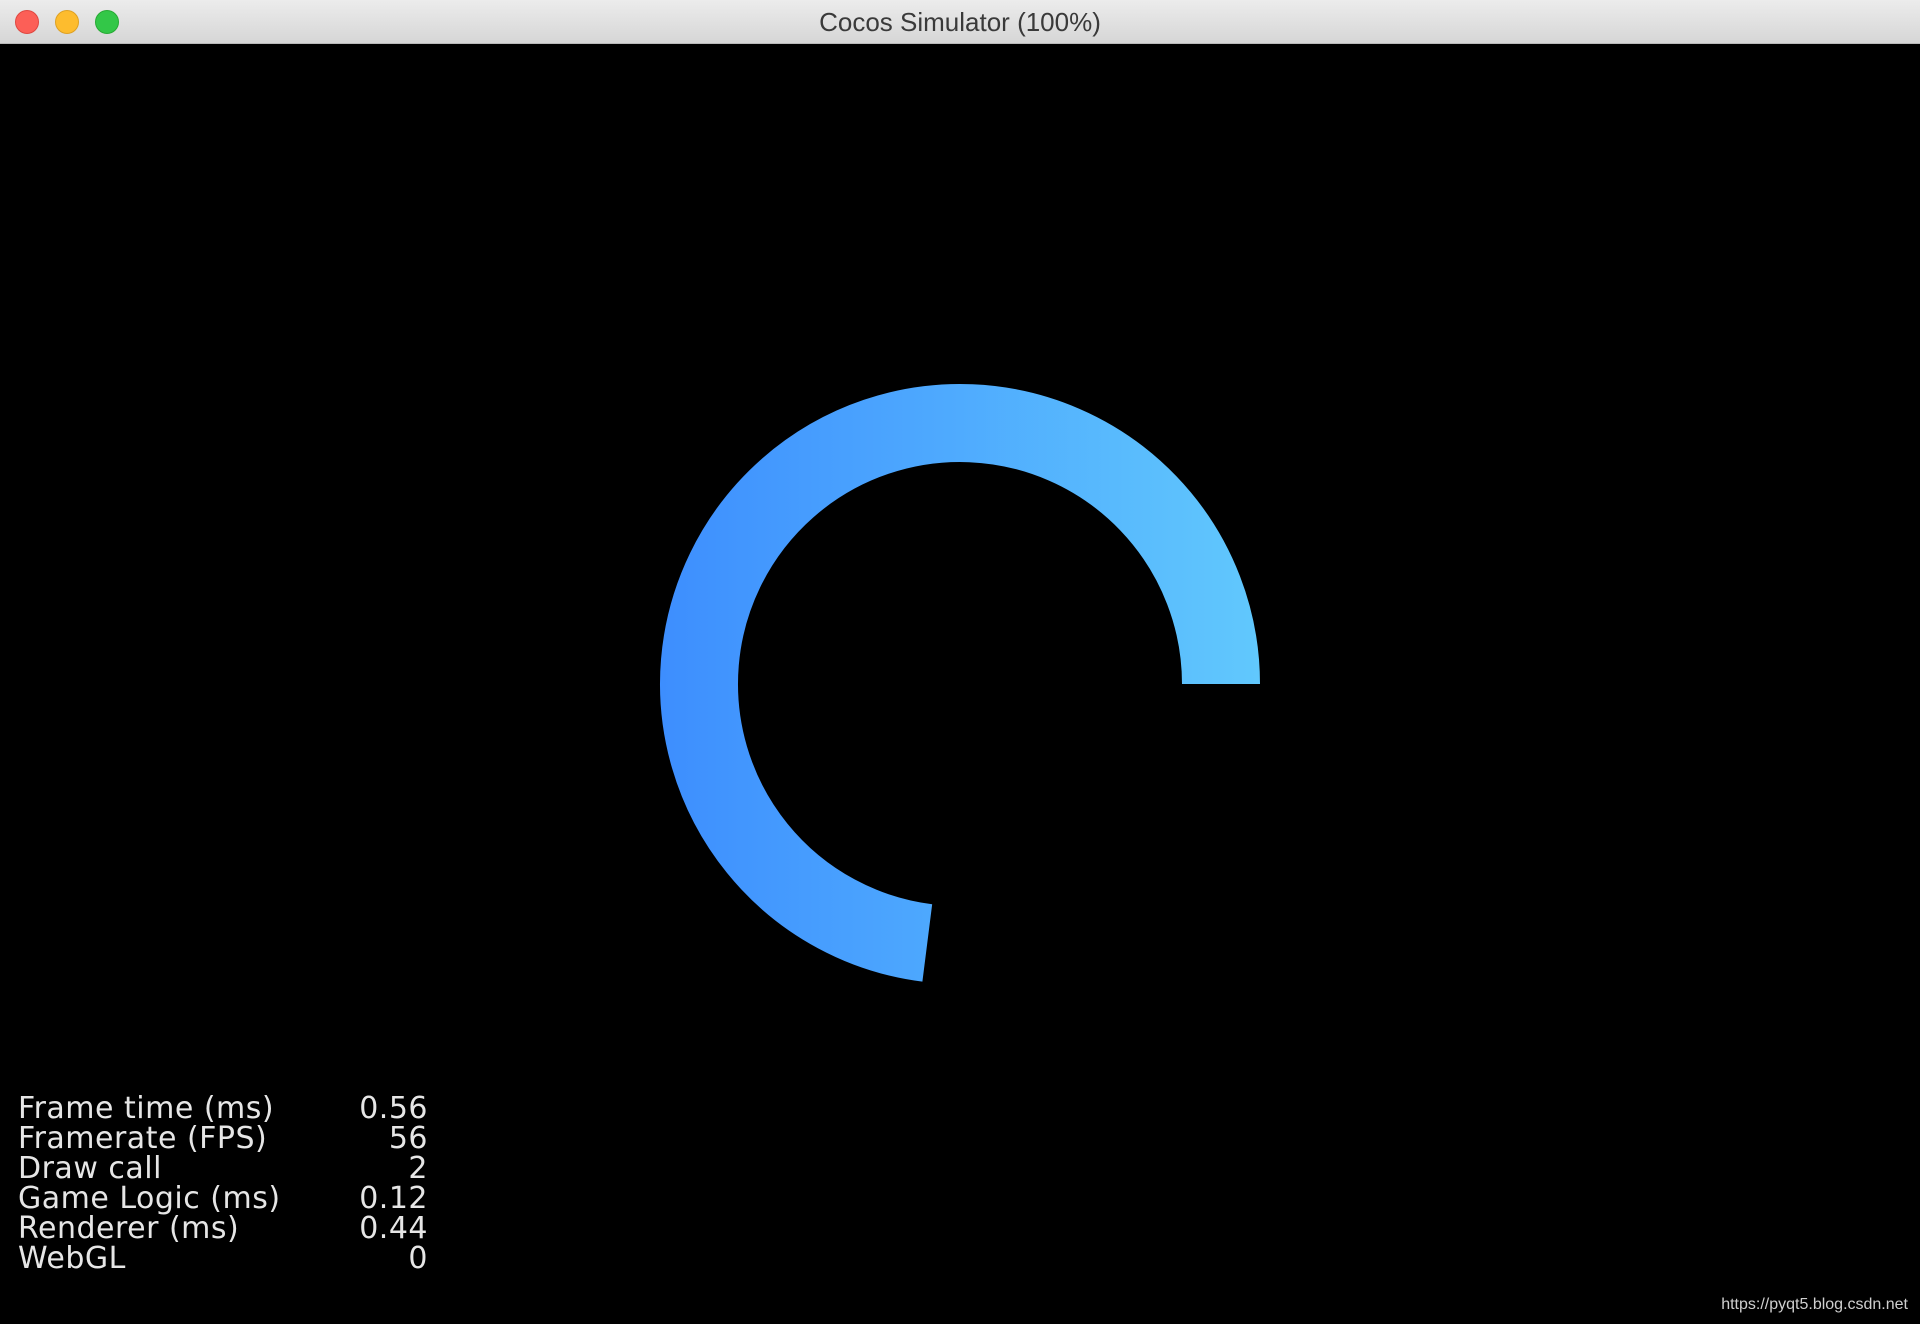 The width and height of the screenshot is (1920, 1324). I want to click on stat-row: Frame time (ms) 0.56, so click(223, 1109).